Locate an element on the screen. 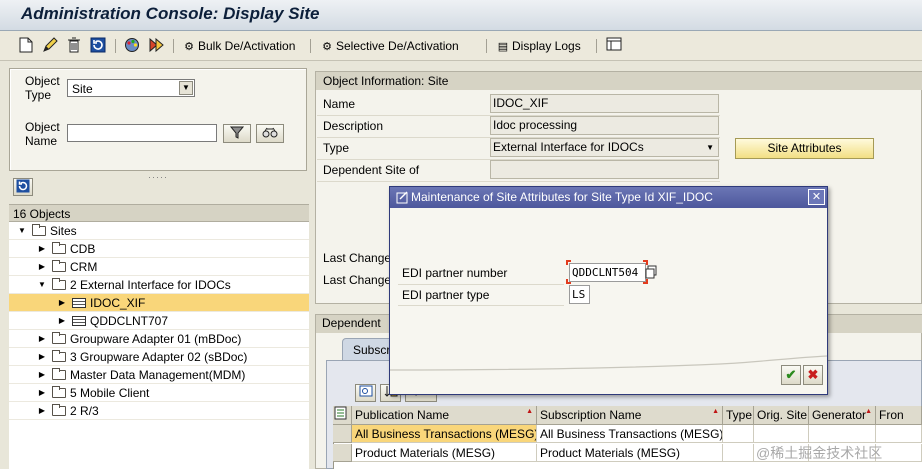 This screenshot has width=922, height=469. column-header-publication-name: Publication Name ▲ is located at coordinates (444, 415).